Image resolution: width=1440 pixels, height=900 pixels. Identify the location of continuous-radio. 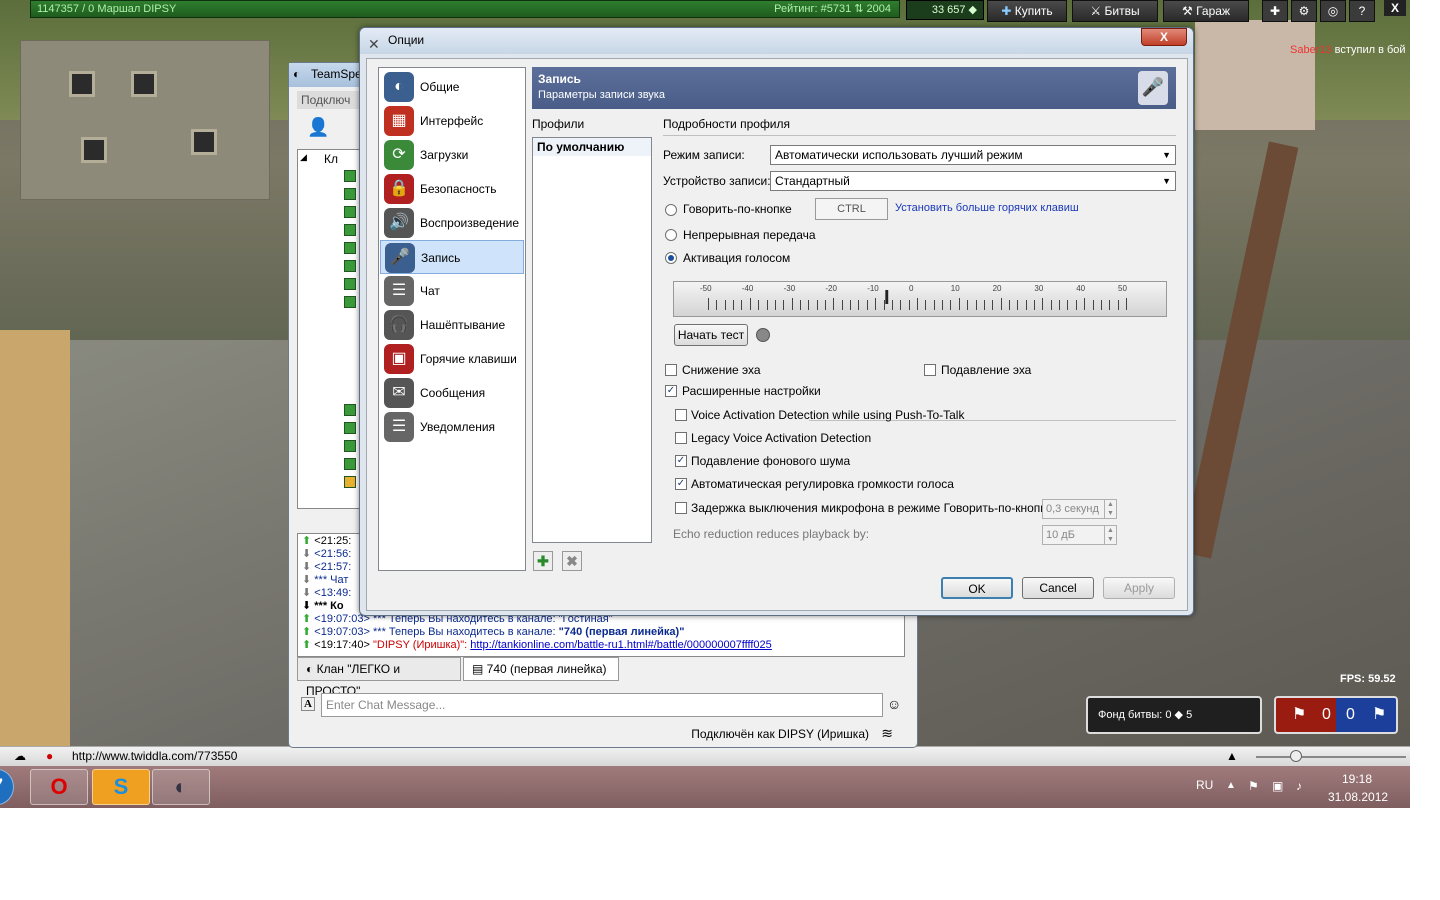
(671, 235).